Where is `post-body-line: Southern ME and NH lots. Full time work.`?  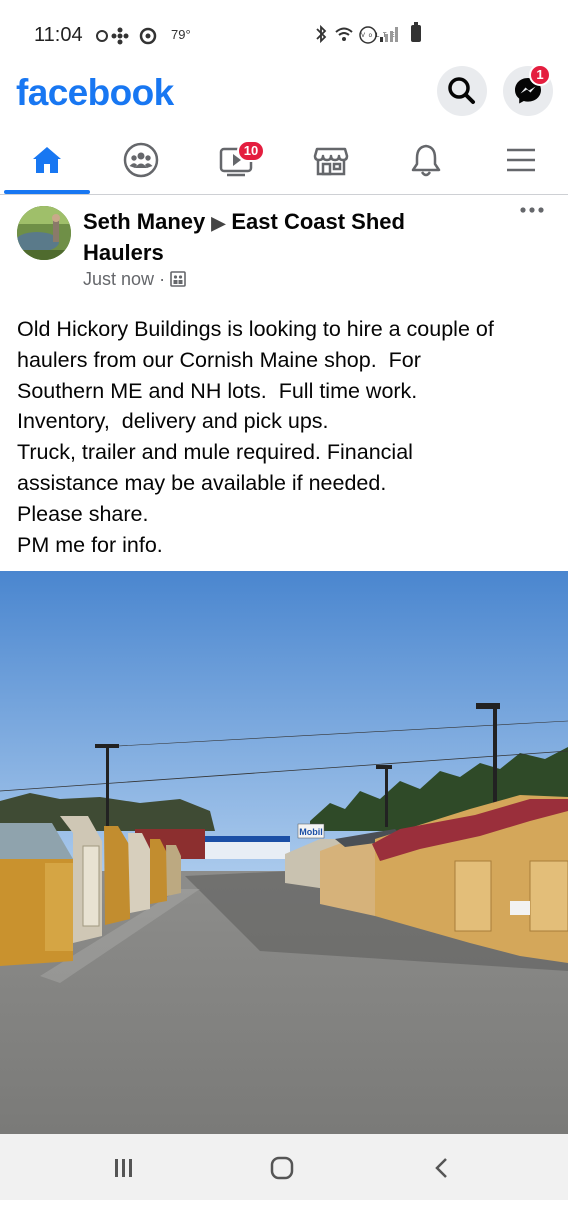
post-body-line: Southern ME and NH lots. Full time work. is located at coordinates (217, 390).